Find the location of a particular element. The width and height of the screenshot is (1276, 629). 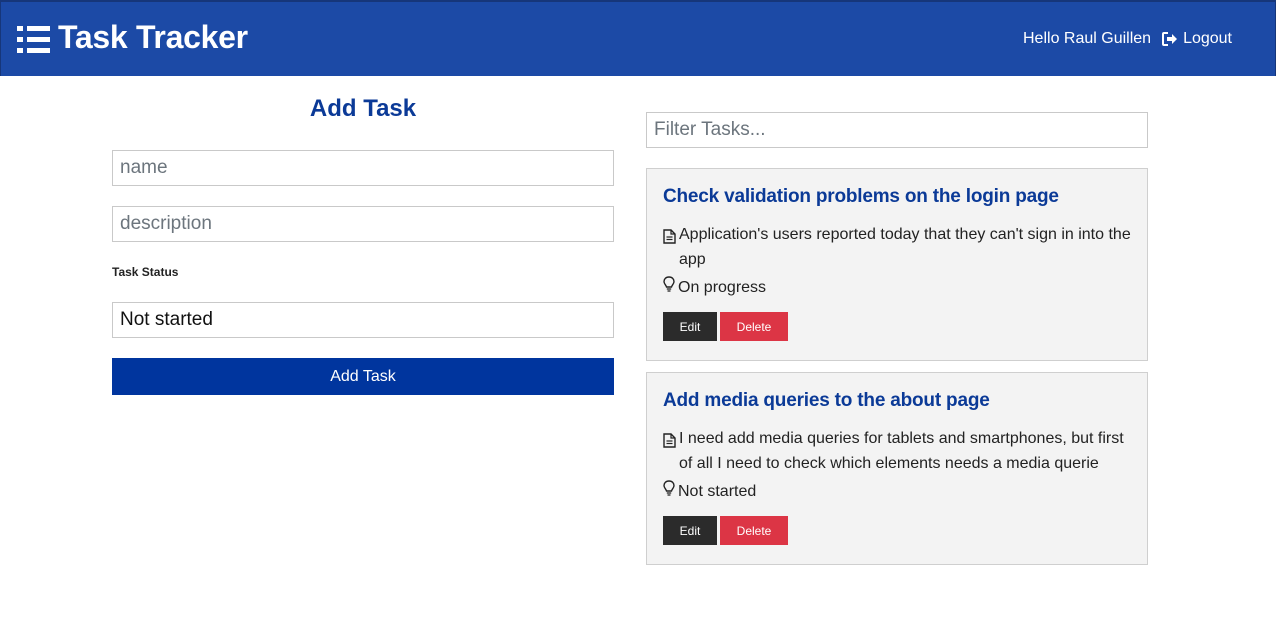

user-greeting: Hello Raul Guillen is located at coordinates (1087, 38).